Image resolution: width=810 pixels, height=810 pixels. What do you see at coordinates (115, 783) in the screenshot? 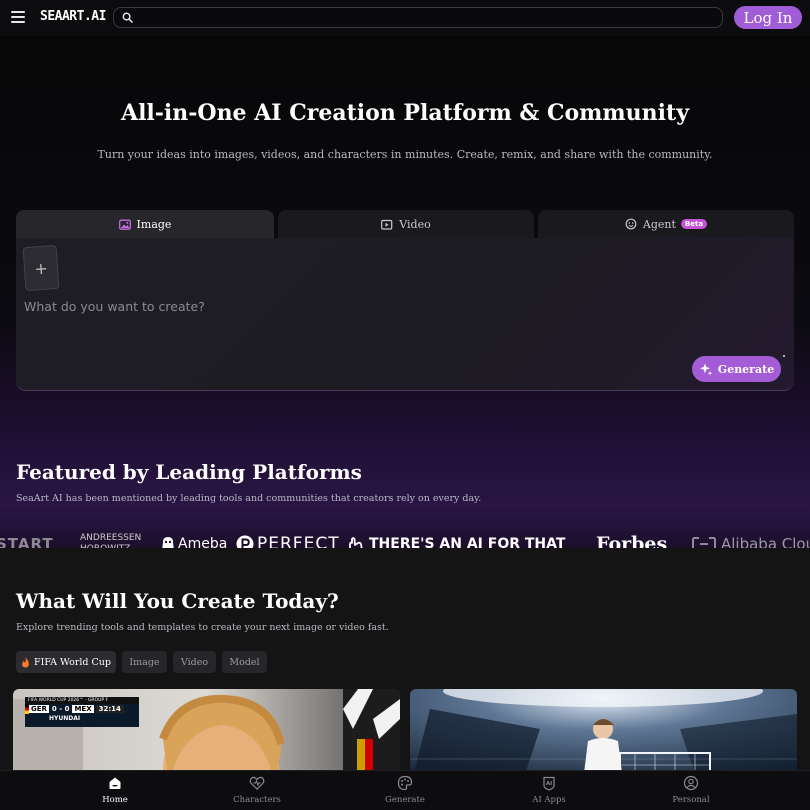
I see `home-icon` at bounding box center [115, 783].